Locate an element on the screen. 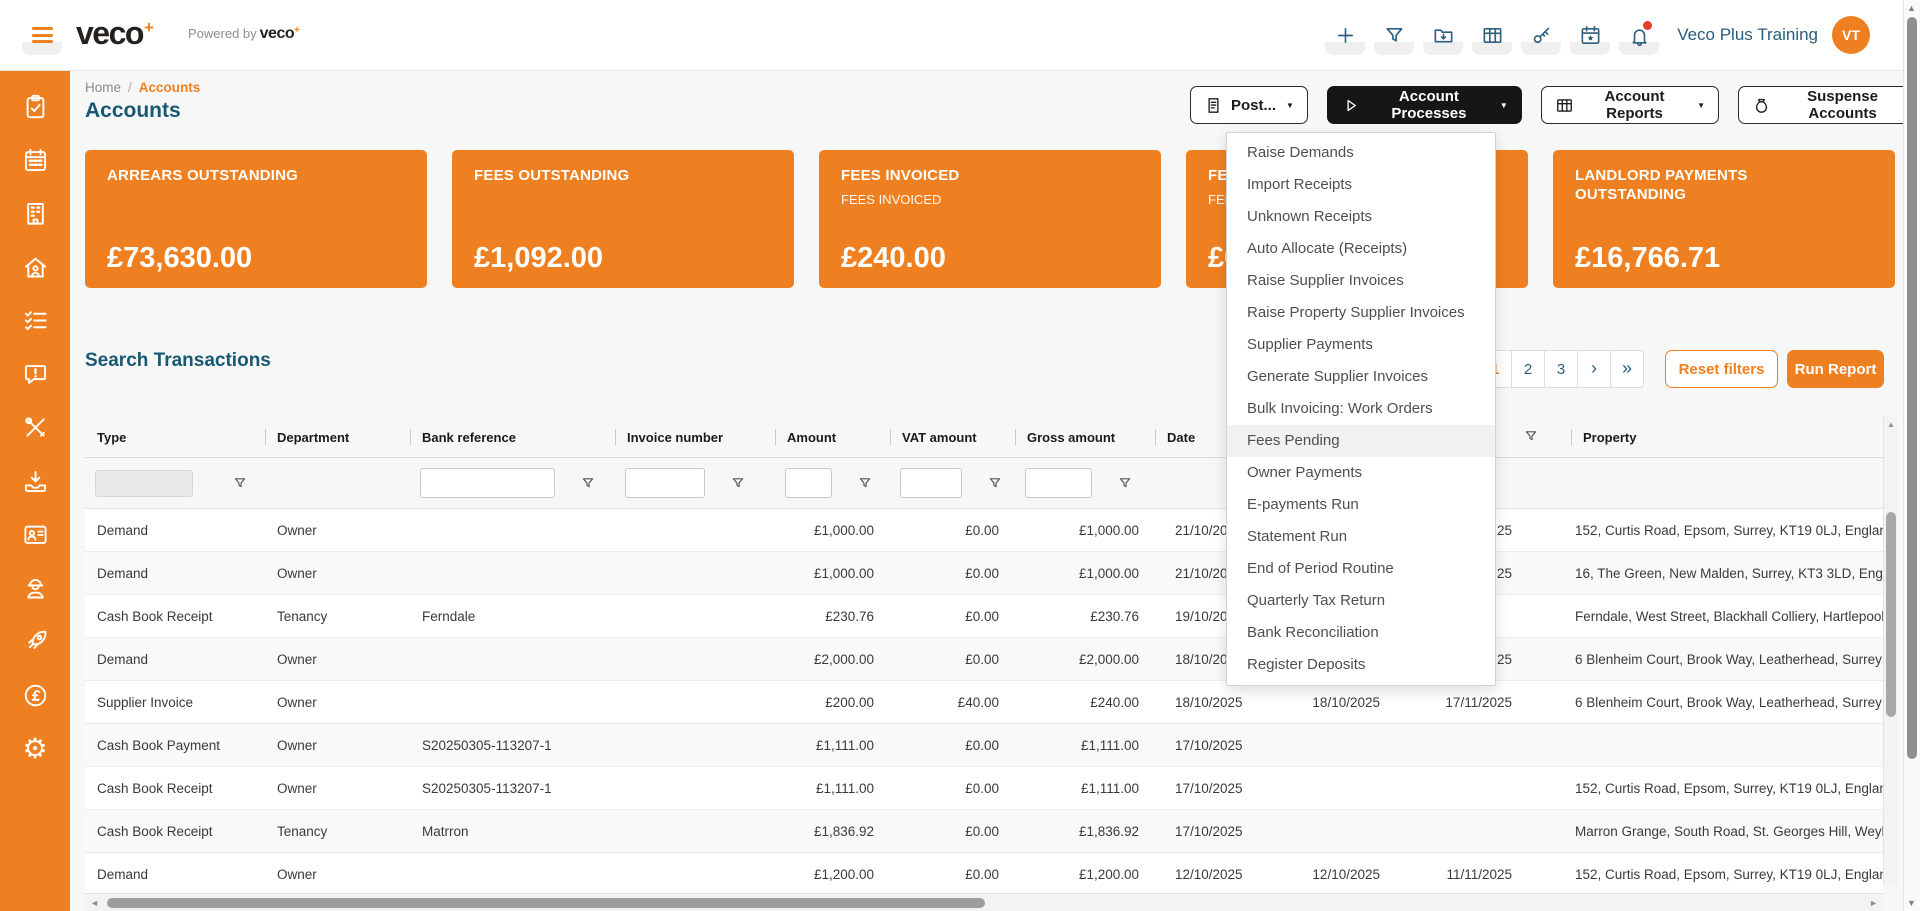 The width and height of the screenshot is (1920, 911). breadcrumb-home: Home is located at coordinates (103, 87).